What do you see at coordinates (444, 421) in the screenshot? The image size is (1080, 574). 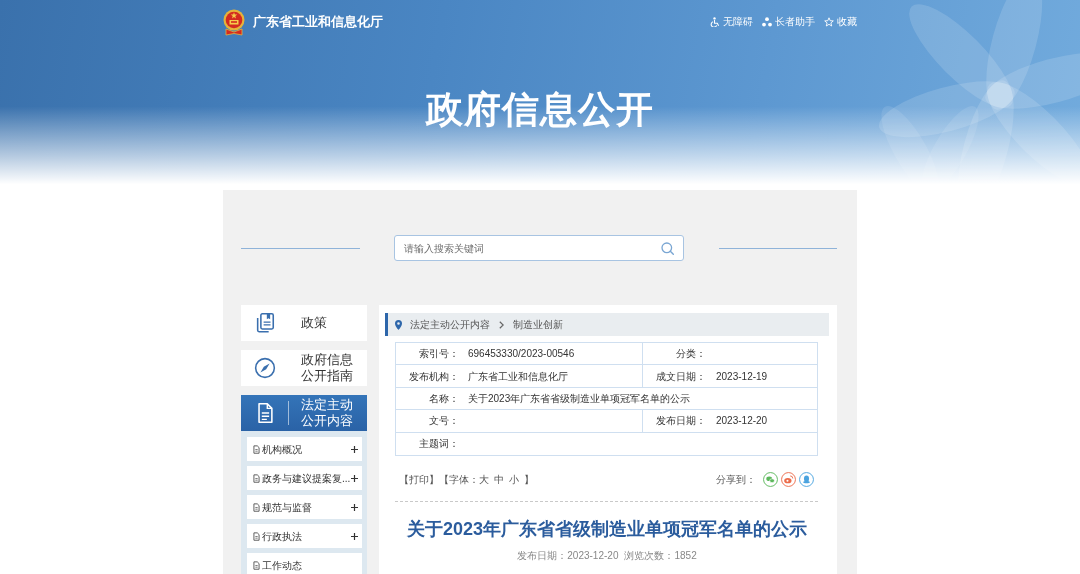 I see `field-label: 文号：` at bounding box center [444, 421].